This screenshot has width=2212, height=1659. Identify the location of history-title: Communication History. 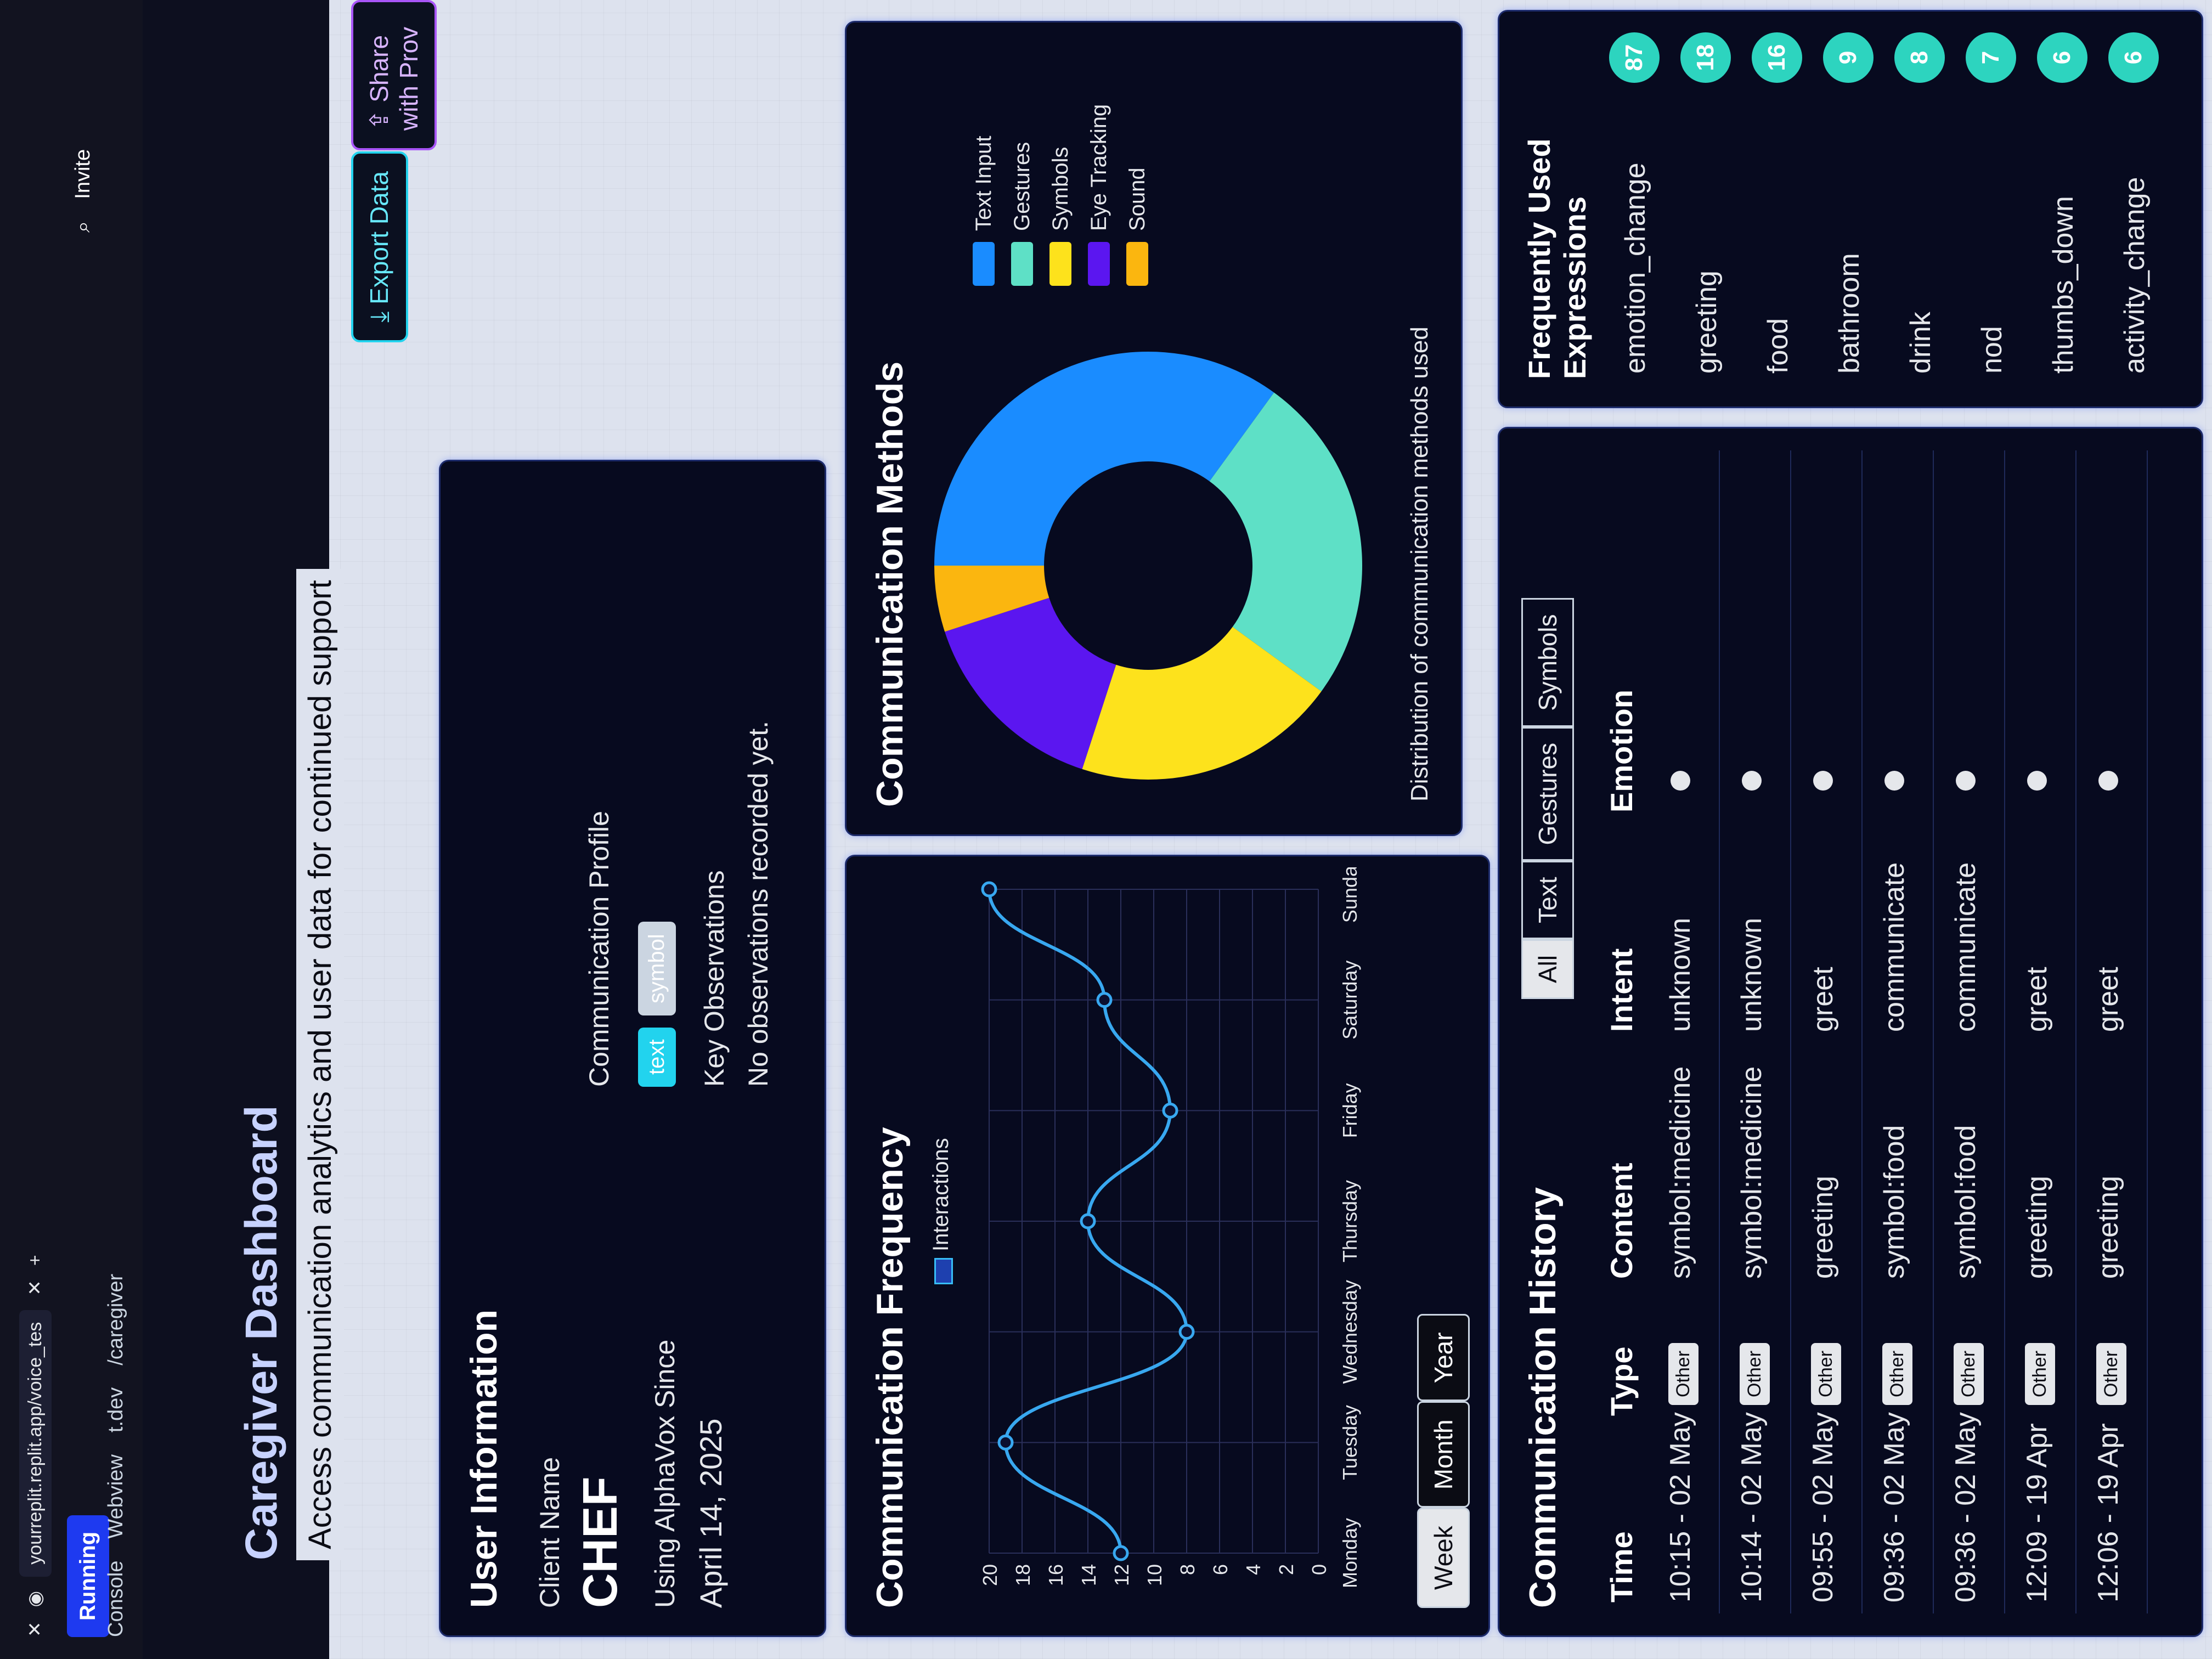
(1543, 1397).